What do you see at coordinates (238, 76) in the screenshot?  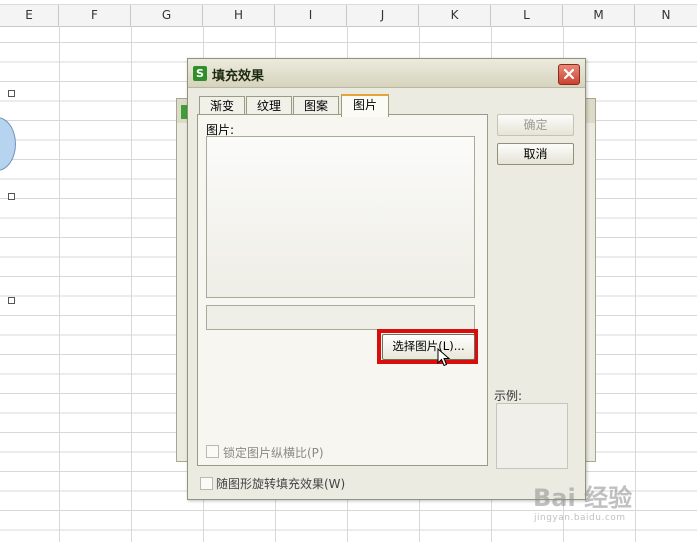 I see `dialog-title: 填充效果` at bounding box center [238, 76].